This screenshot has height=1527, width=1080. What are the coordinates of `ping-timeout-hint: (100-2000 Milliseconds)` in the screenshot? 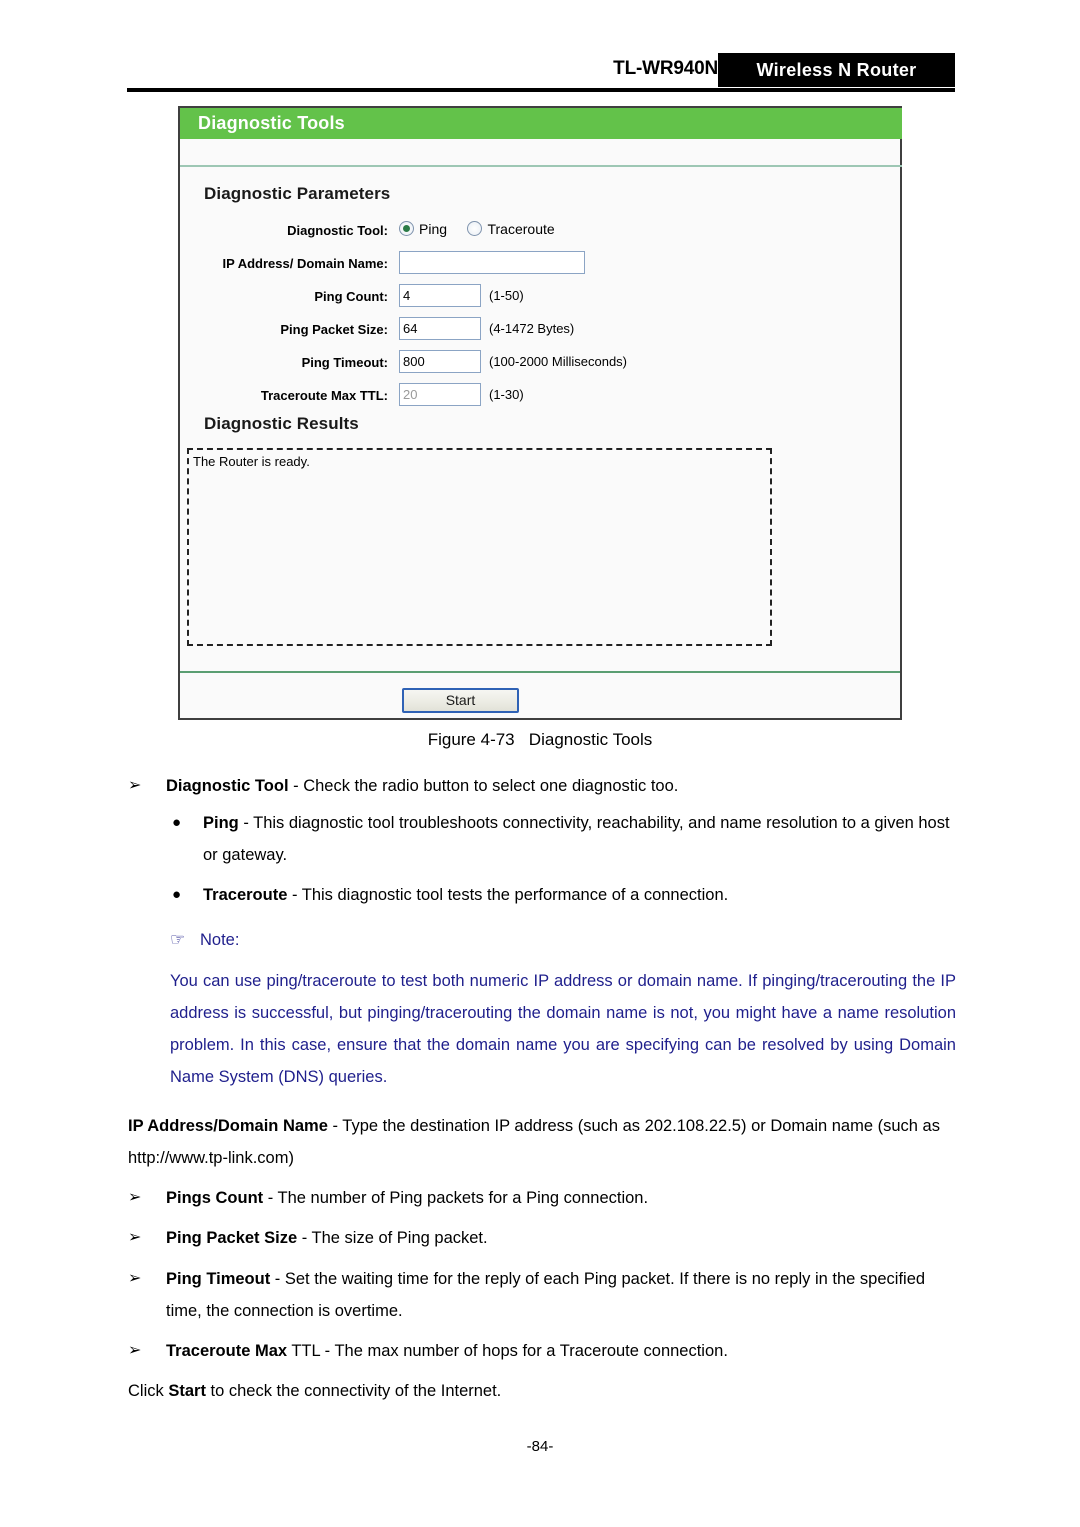 It's located at (558, 361).